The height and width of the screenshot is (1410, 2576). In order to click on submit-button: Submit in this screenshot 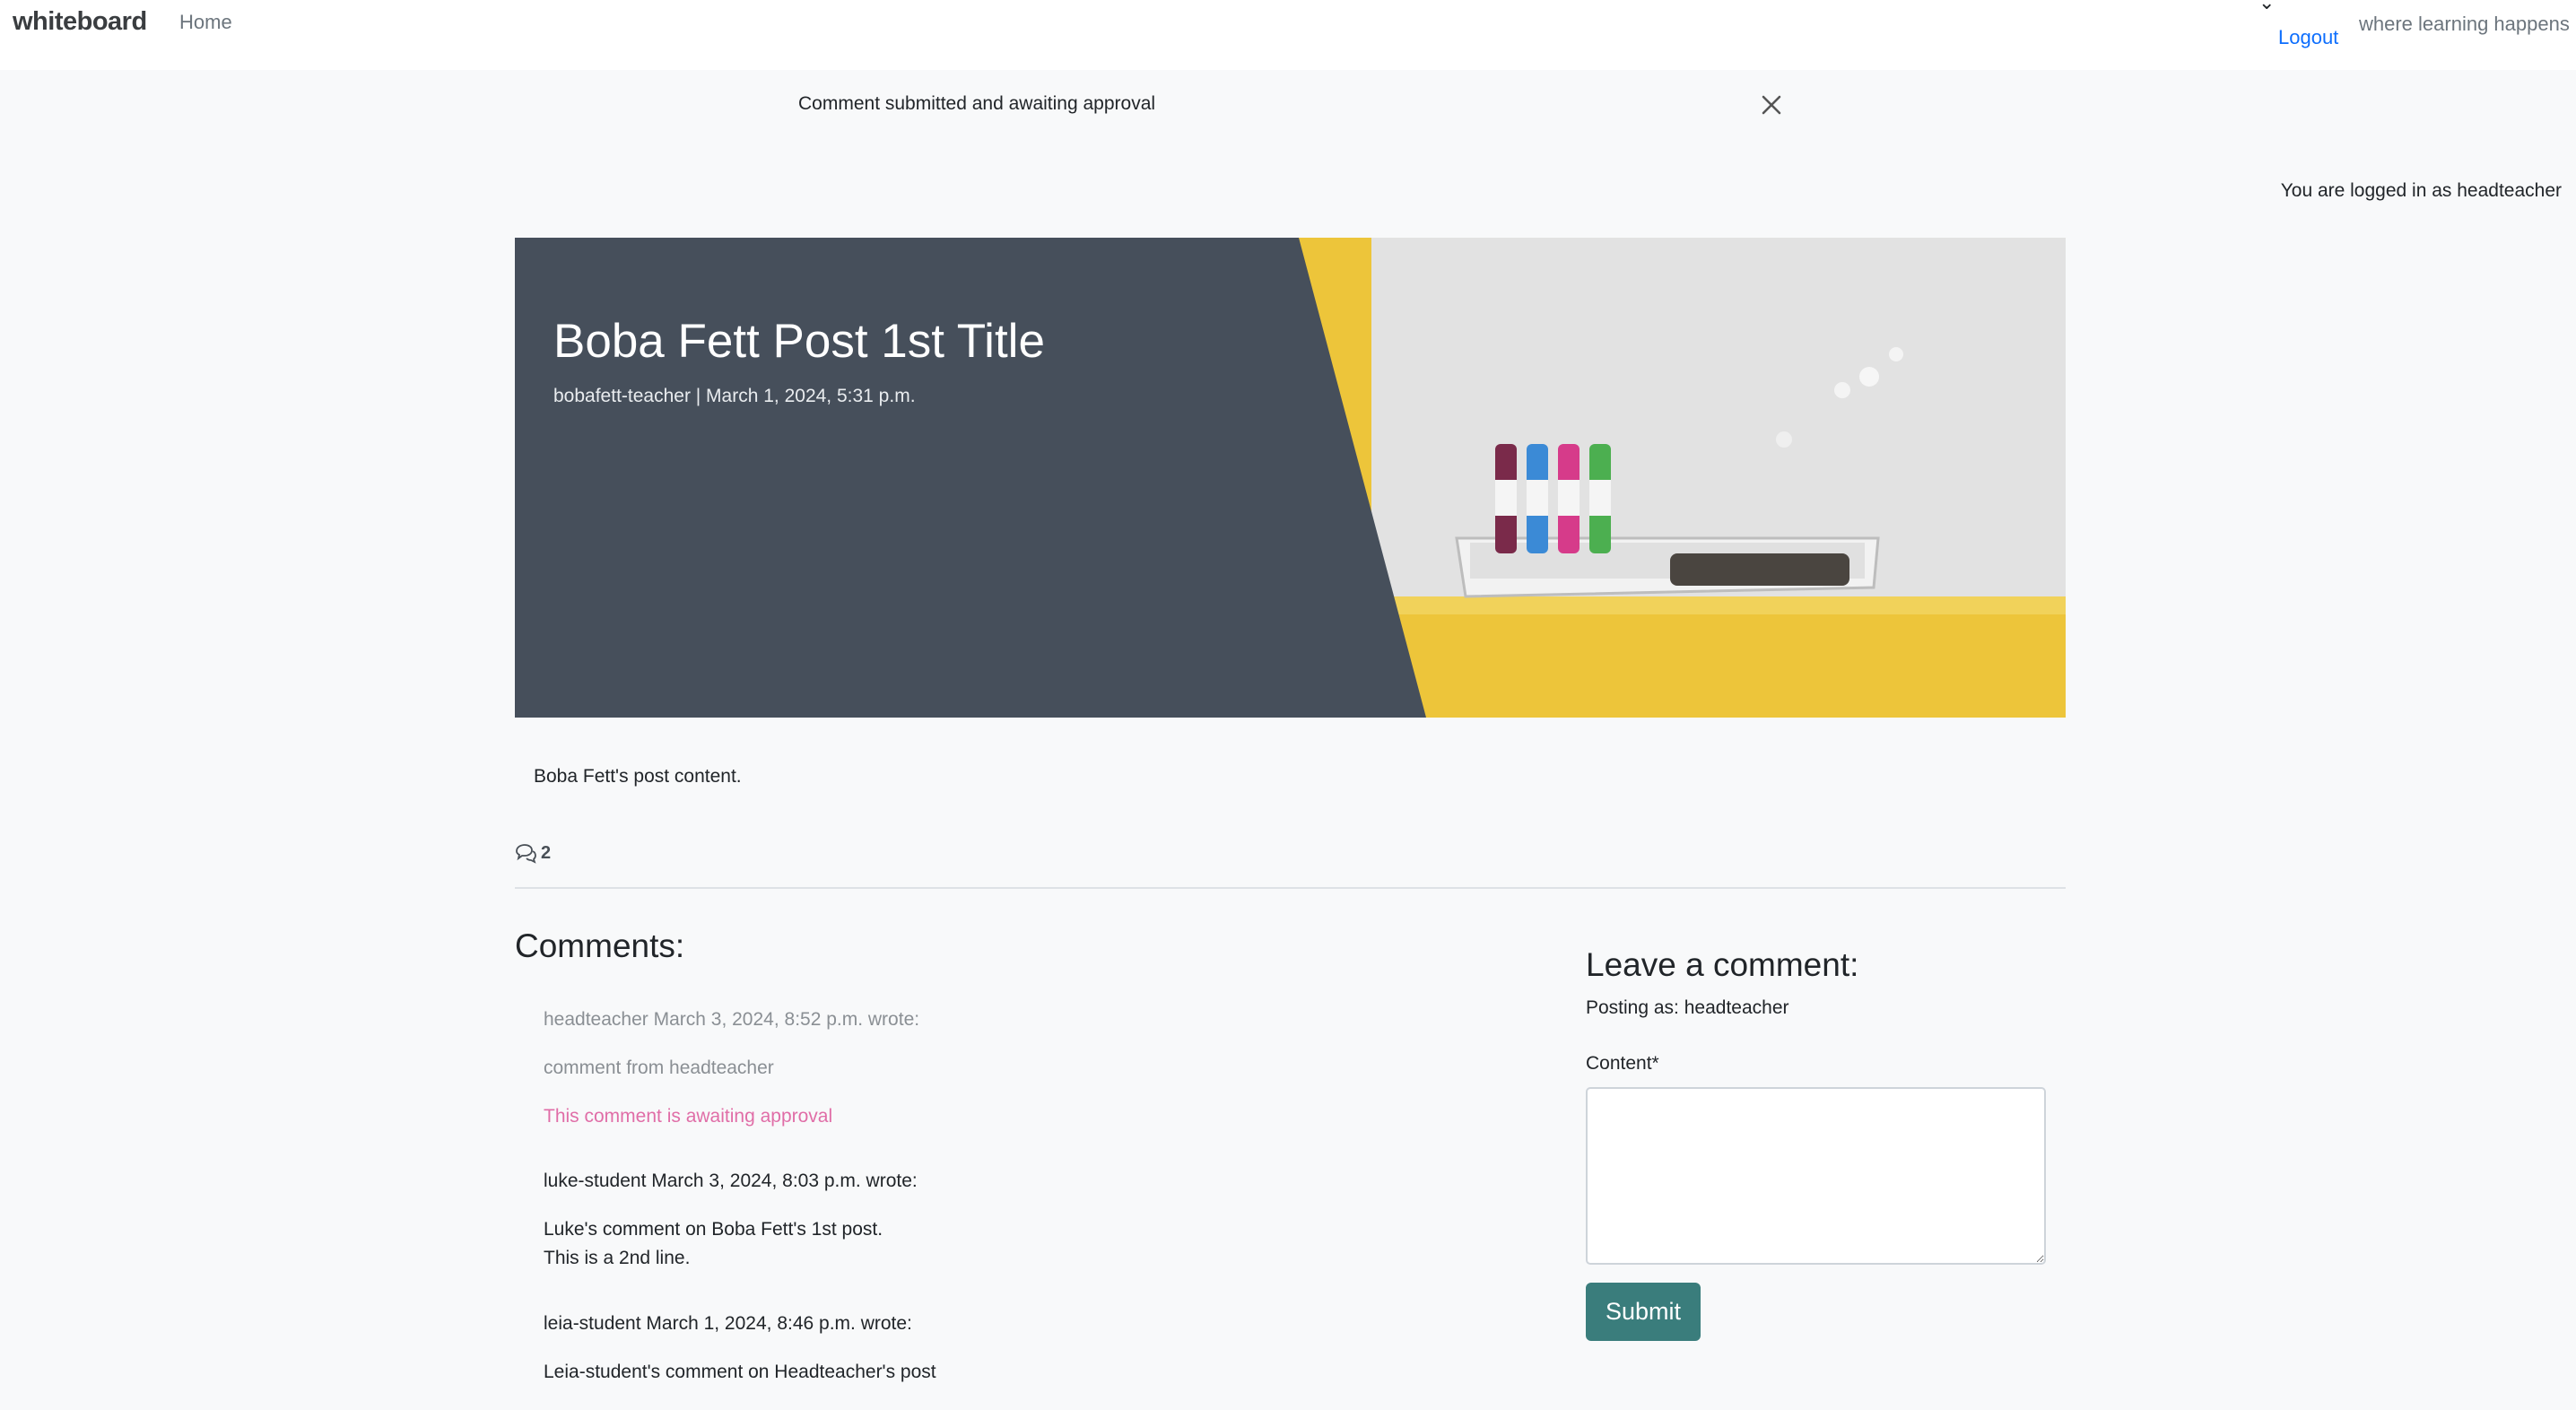, I will do `click(1643, 1312)`.